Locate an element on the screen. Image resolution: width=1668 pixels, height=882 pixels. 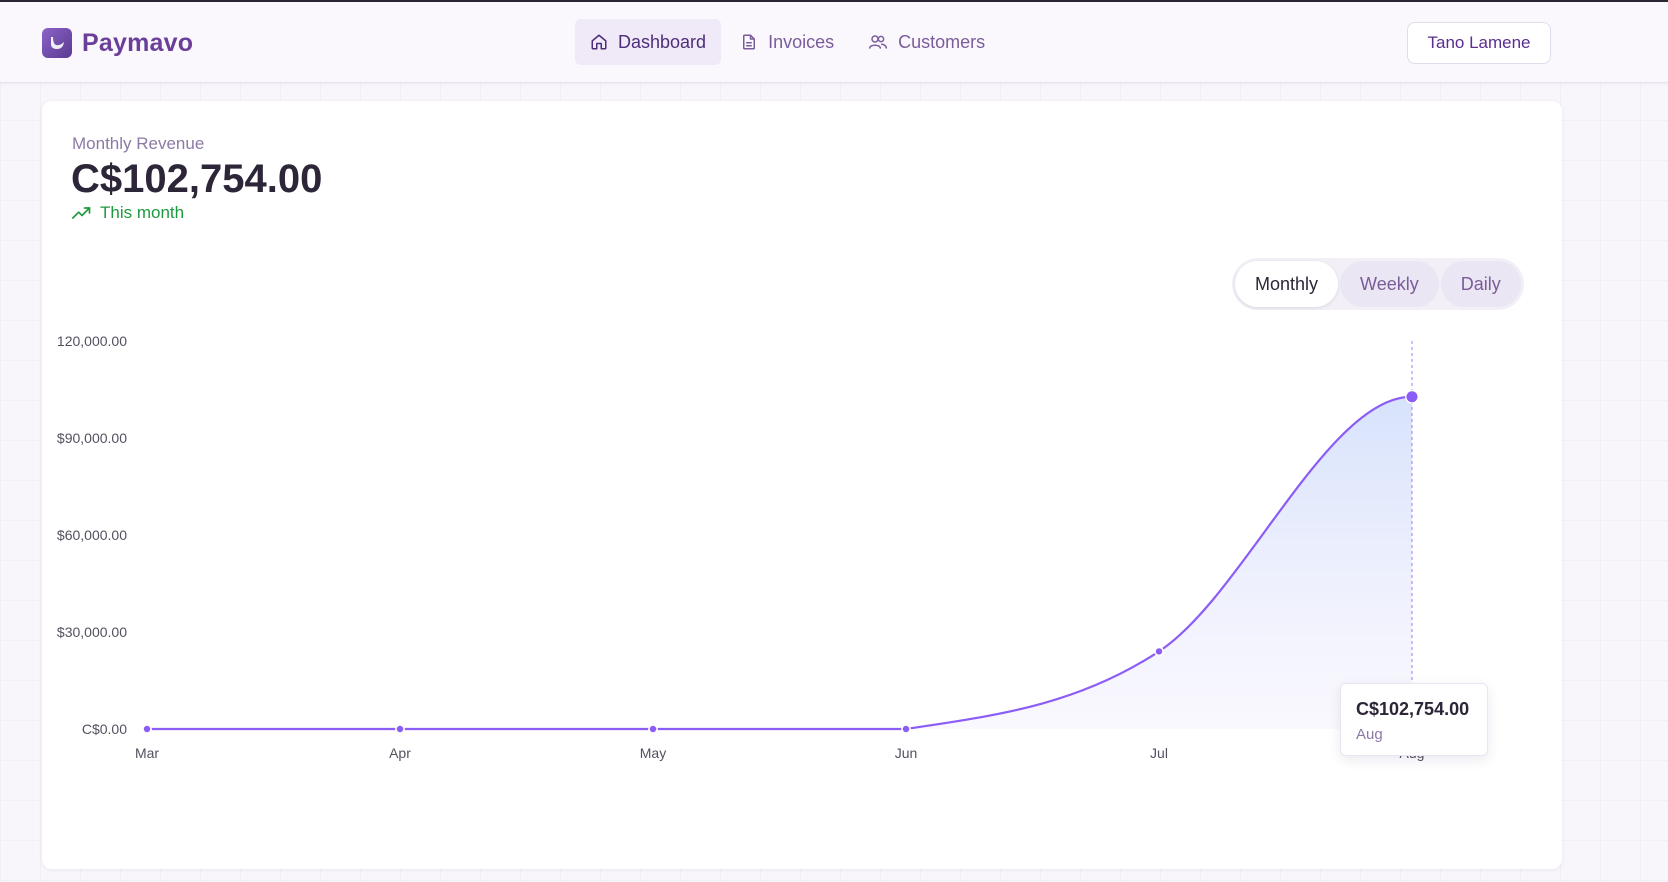
home-icon is located at coordinates (599, 42).